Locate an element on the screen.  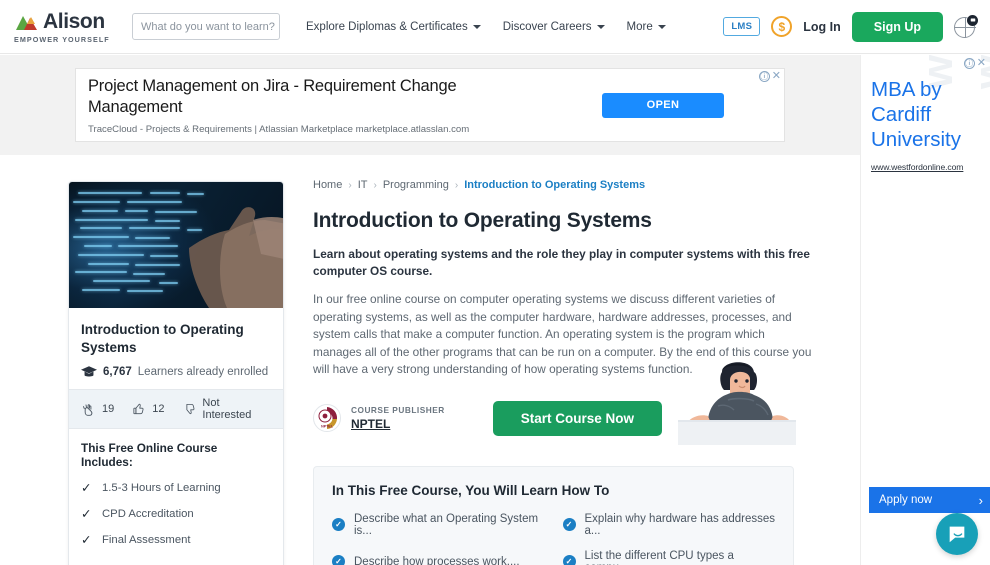
chat-widget-button is located at coordinates (957, 534).